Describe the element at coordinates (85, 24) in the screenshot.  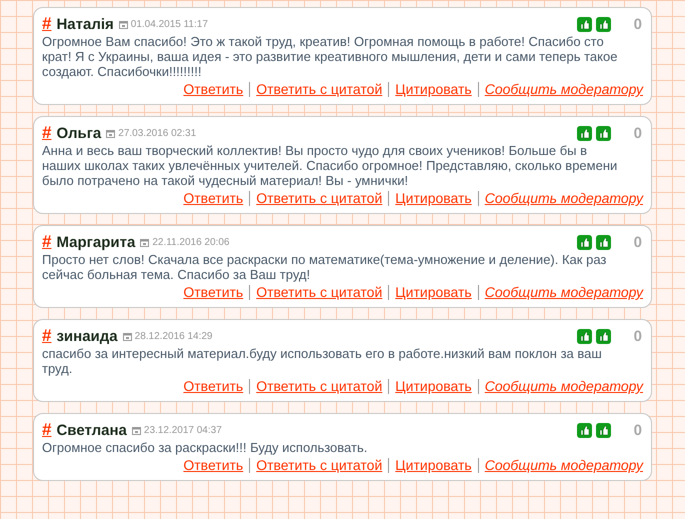
I see `author-name: Наталія` at that location.